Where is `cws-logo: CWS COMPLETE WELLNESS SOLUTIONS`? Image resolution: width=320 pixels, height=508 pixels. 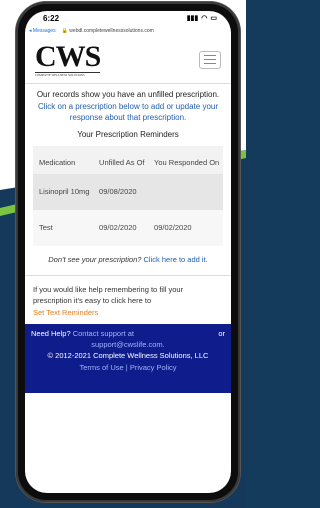
cws-logo: CWS COMPLETE WELLNESS SOLUTIONS is located at coordinates (68, 58).